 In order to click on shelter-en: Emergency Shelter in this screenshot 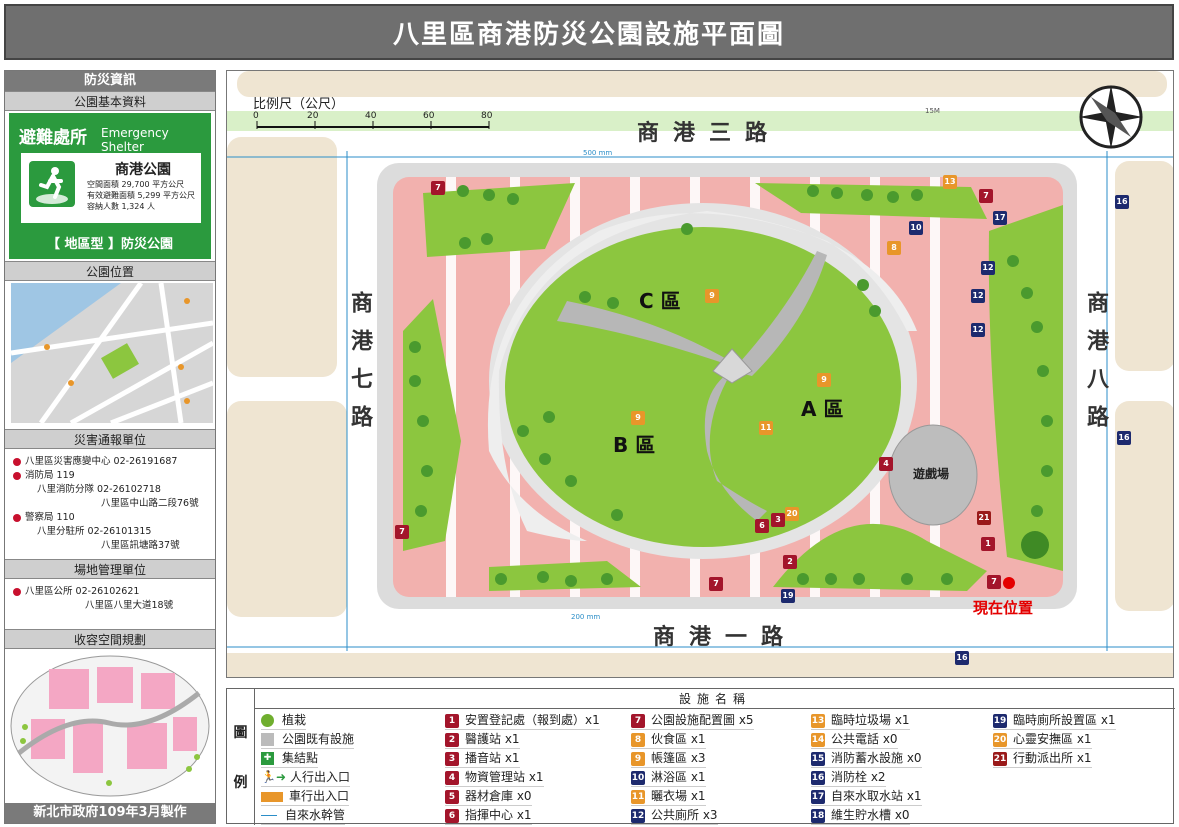, I will do `click(135, 140)`.